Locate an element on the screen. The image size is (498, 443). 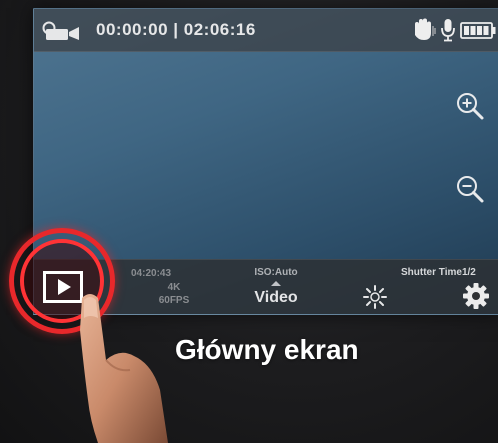
white-balance-icon is located at coordinates (375, 299).